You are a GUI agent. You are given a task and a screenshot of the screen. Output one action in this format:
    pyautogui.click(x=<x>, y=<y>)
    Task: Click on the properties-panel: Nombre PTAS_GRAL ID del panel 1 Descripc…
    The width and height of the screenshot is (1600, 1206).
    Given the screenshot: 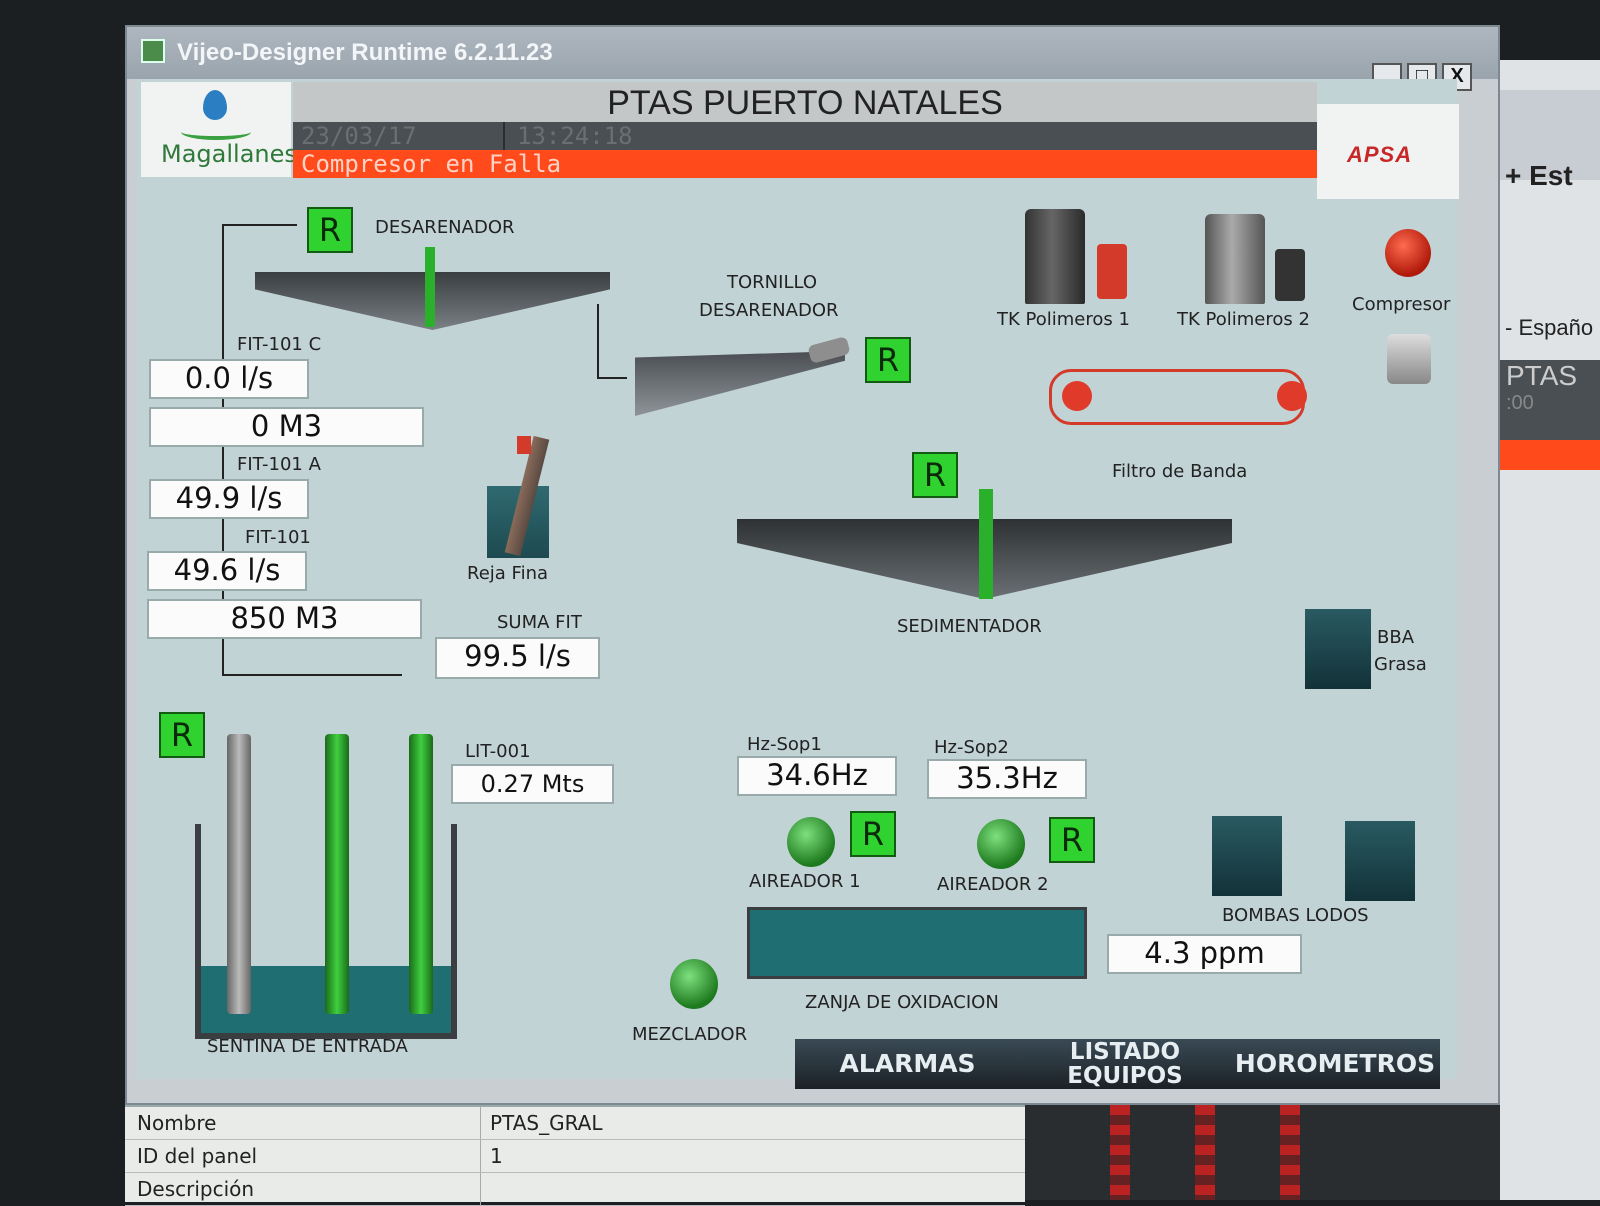 What is the action you would take?
    pyautogui.click(x=575, y=1155)
    